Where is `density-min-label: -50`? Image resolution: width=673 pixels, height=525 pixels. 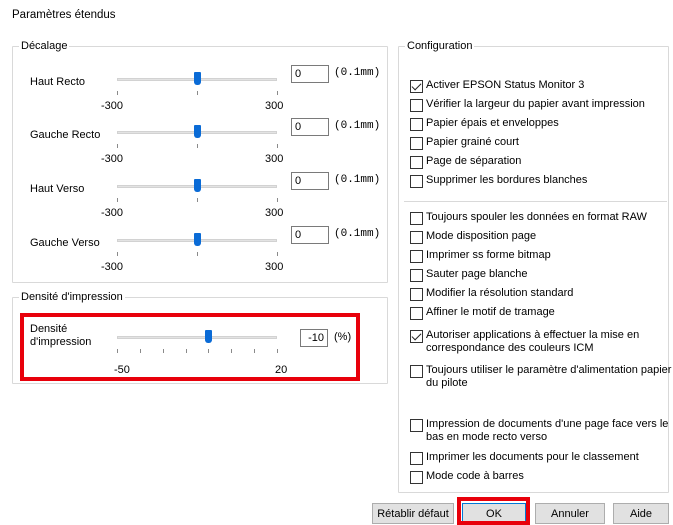 density-min-label: -50 is located at coordinates (122, 370).